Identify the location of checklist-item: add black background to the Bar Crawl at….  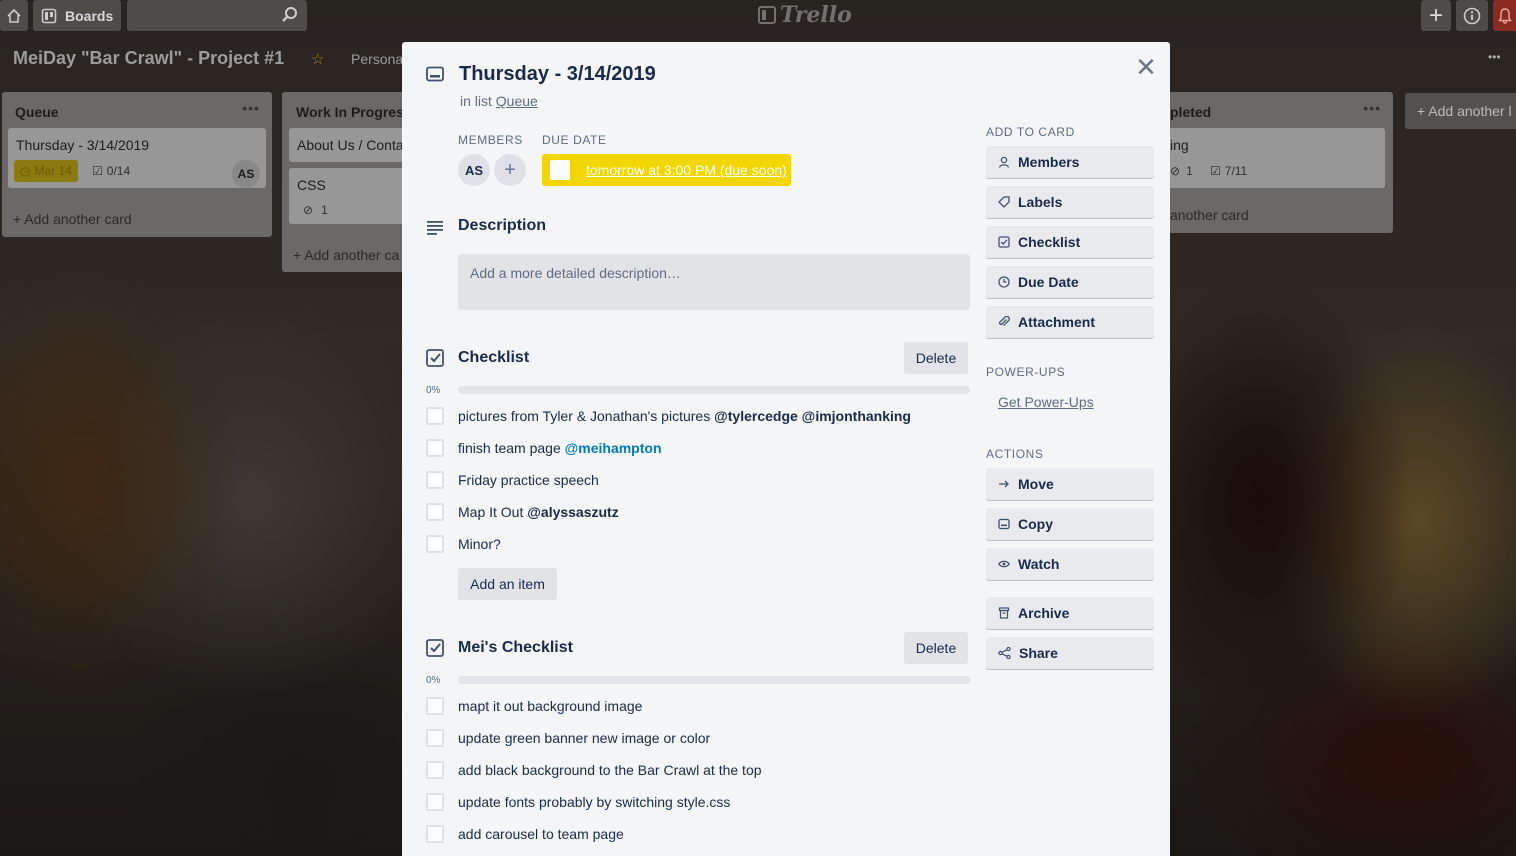
(594, 770).